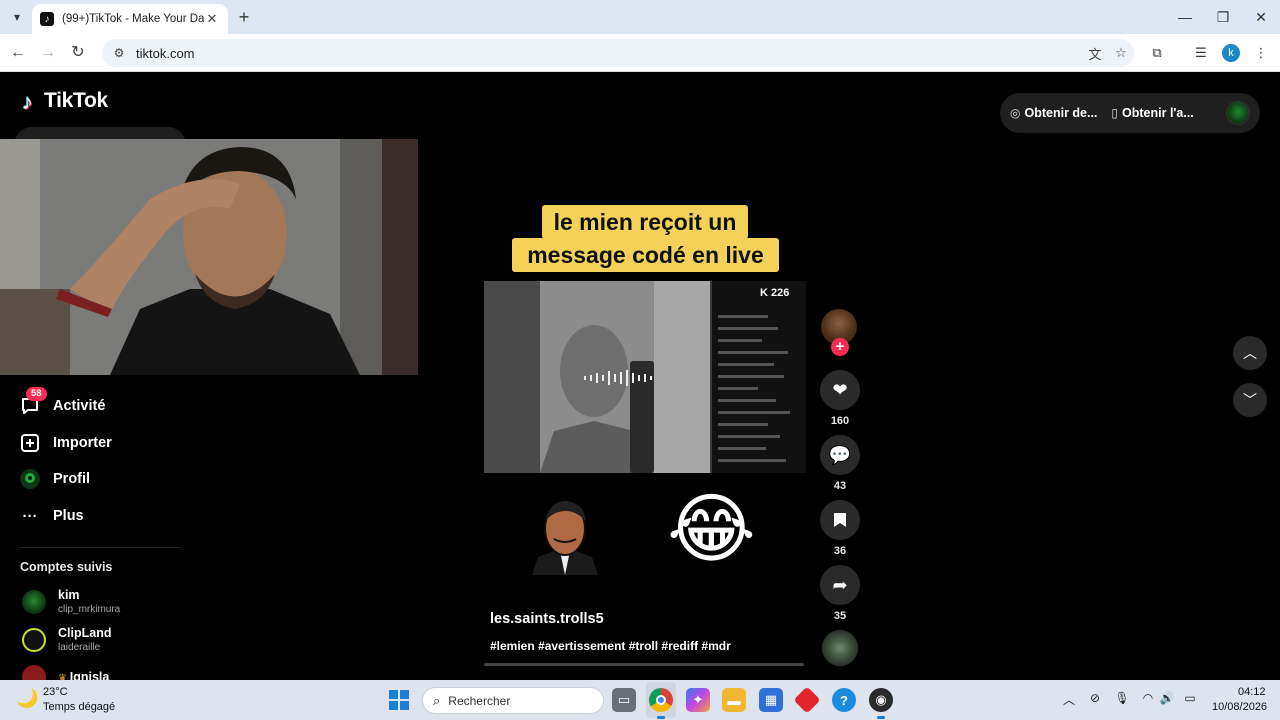  I want to click on site-info-icon: ⚙, so click(119, 53).